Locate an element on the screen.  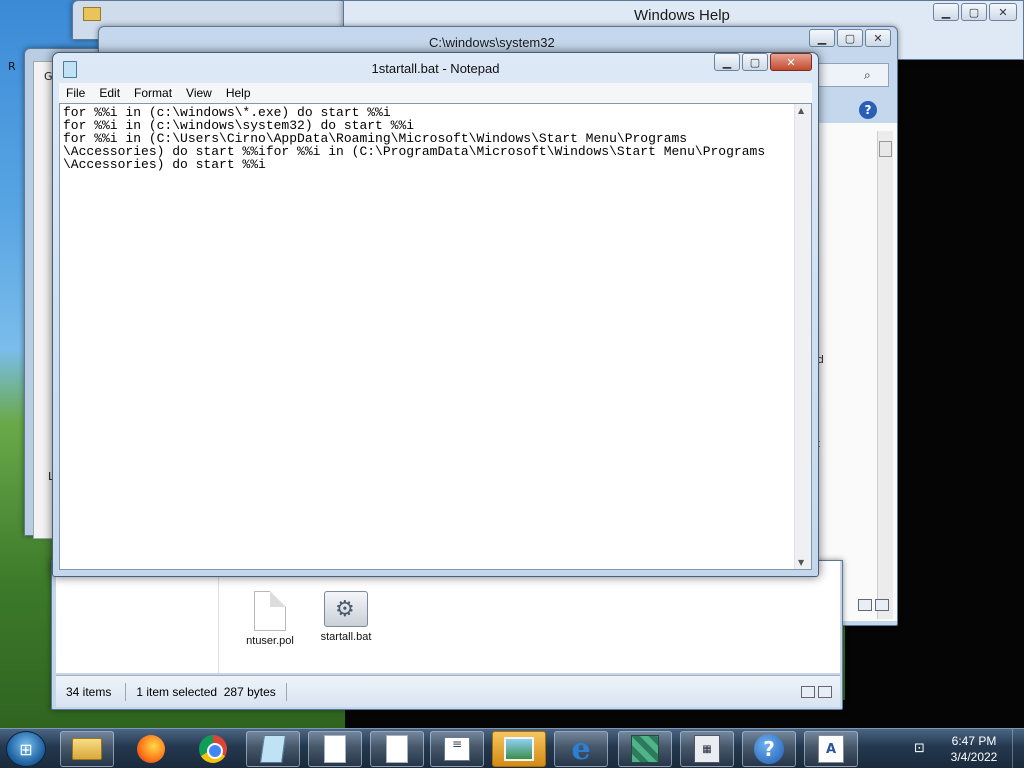
menu-edit: Edit is located at coordinates (109, 93).